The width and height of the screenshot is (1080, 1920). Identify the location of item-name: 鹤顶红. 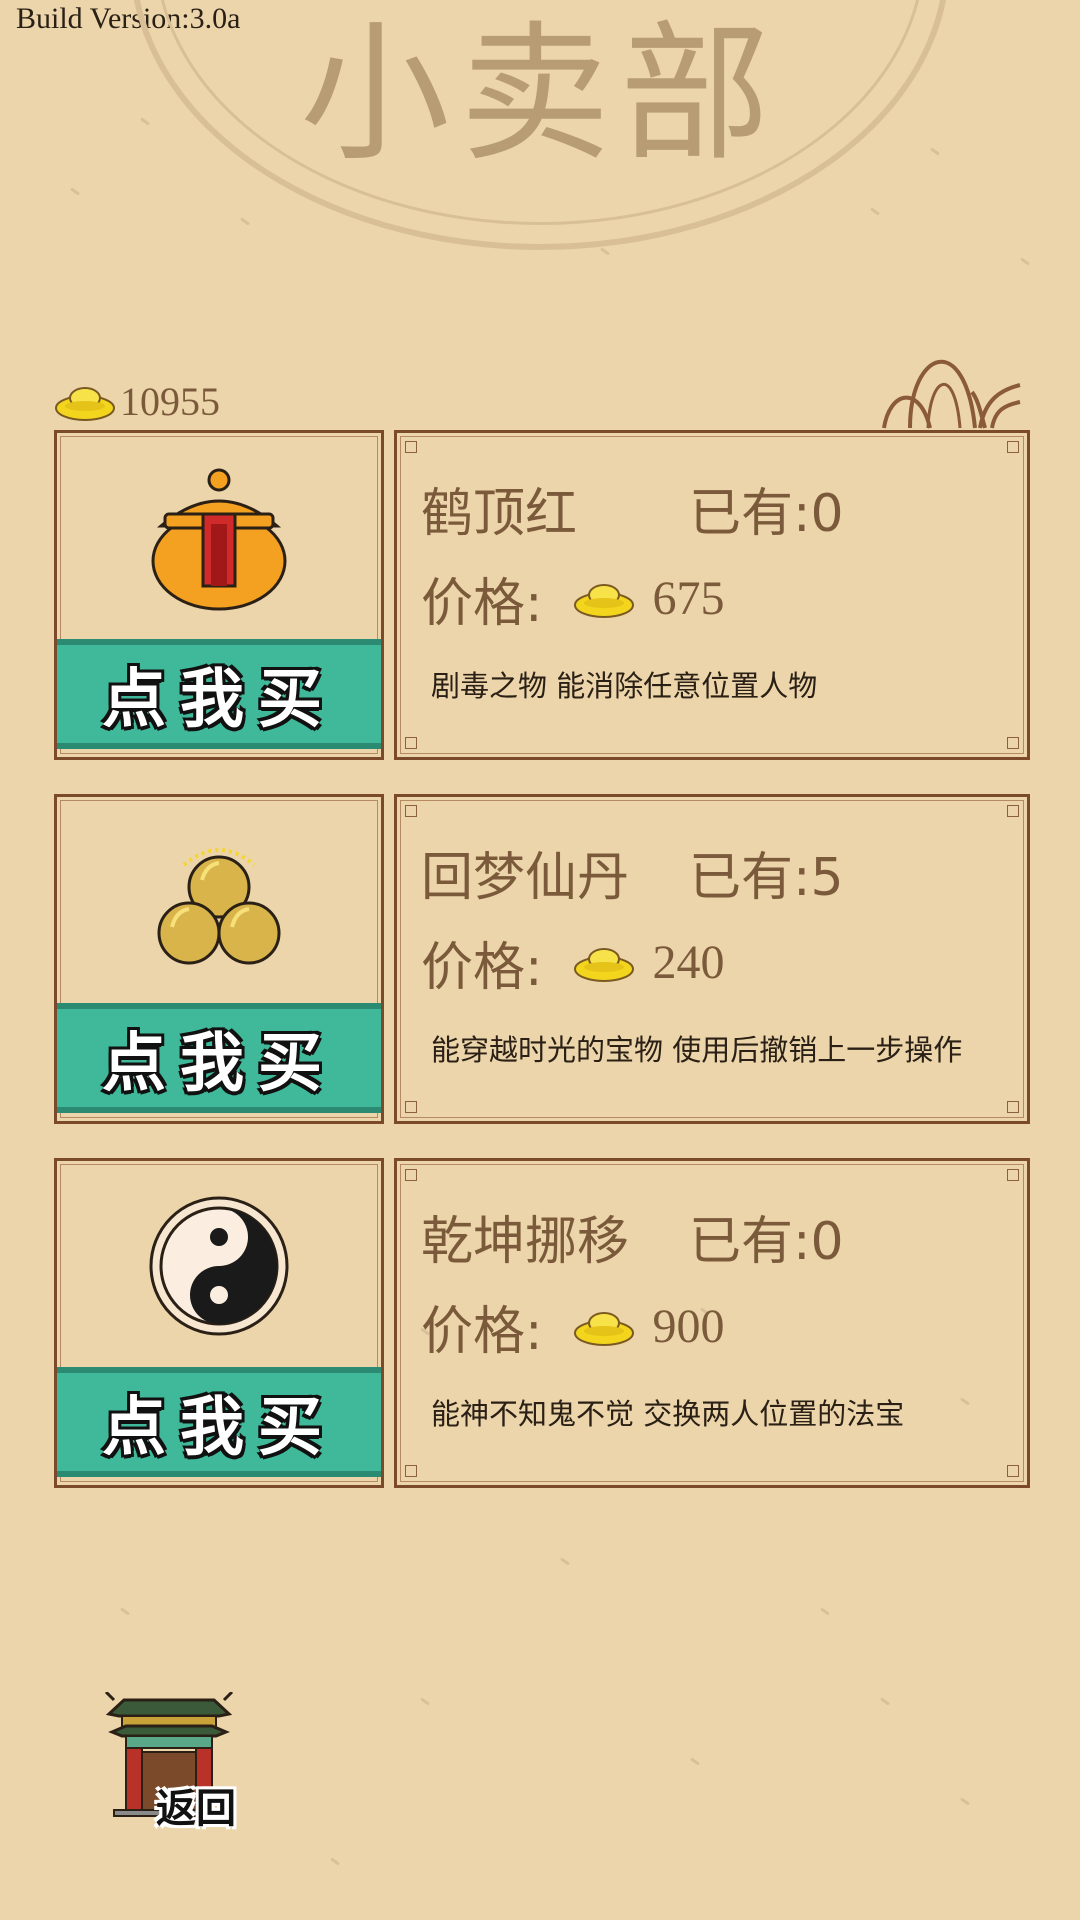
(499, 514).